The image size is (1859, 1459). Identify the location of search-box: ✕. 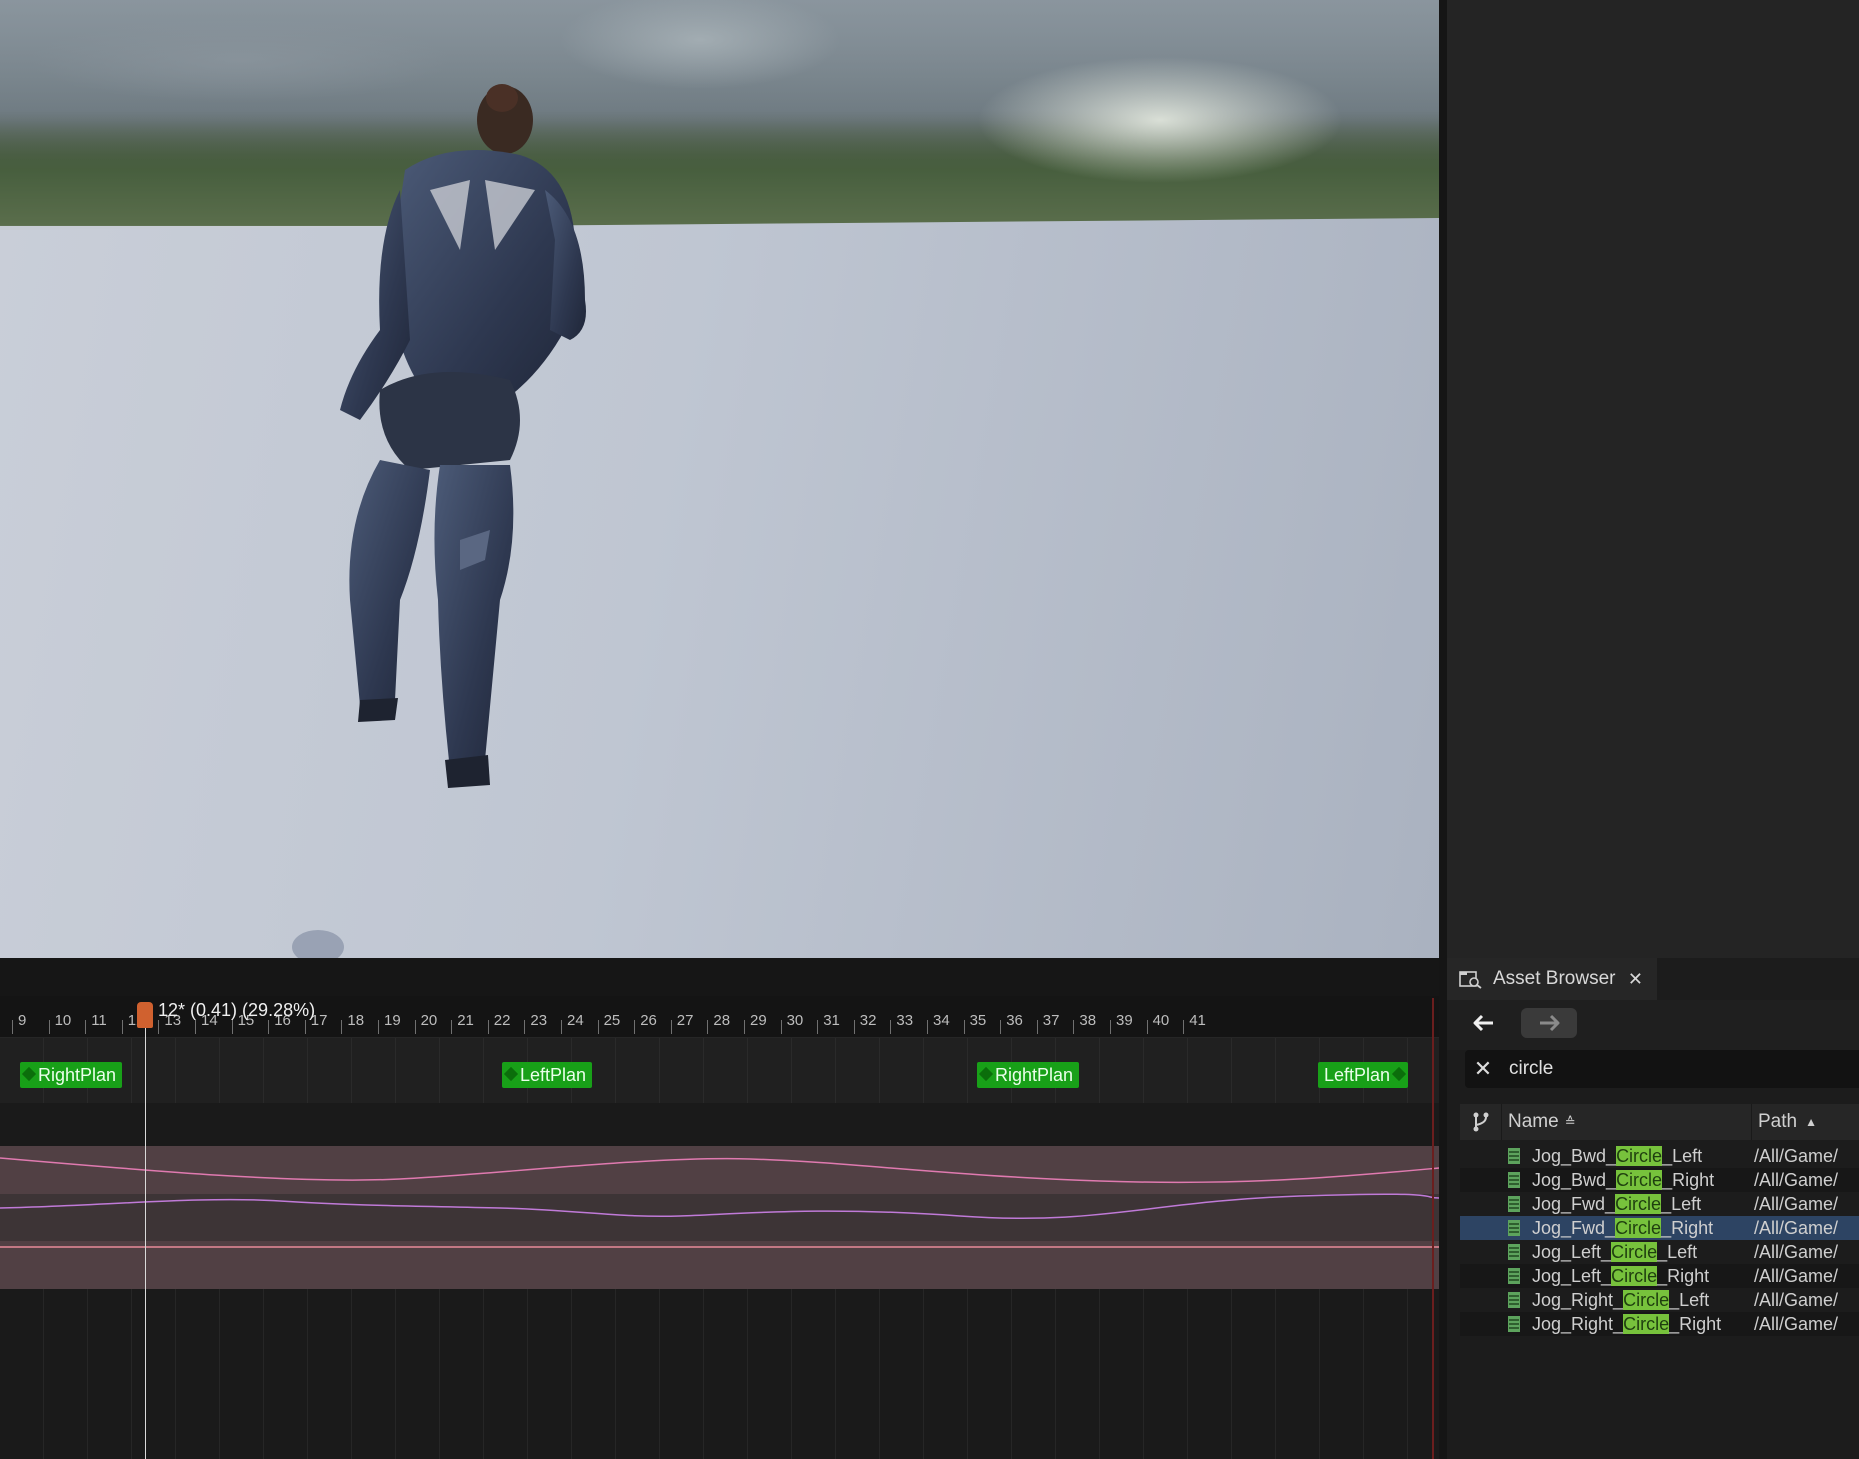
(1662, 1069).